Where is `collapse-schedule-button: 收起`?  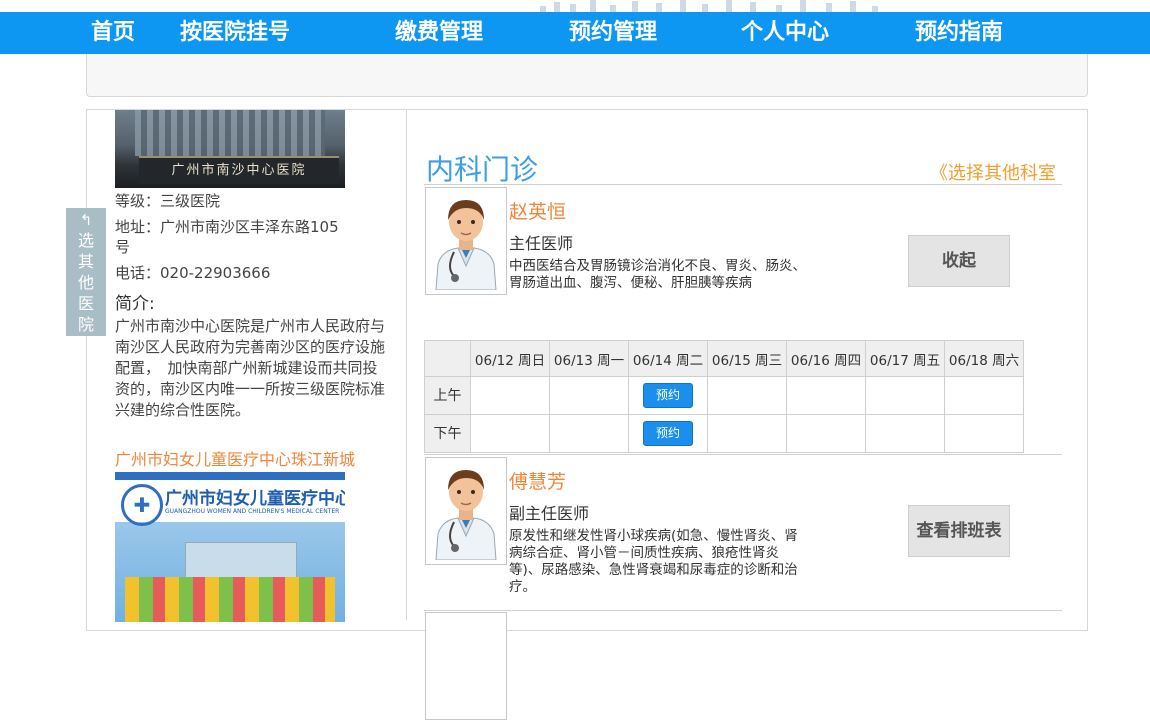
collapse-schedule-button: 收起 is located at coordinates (959, 261).